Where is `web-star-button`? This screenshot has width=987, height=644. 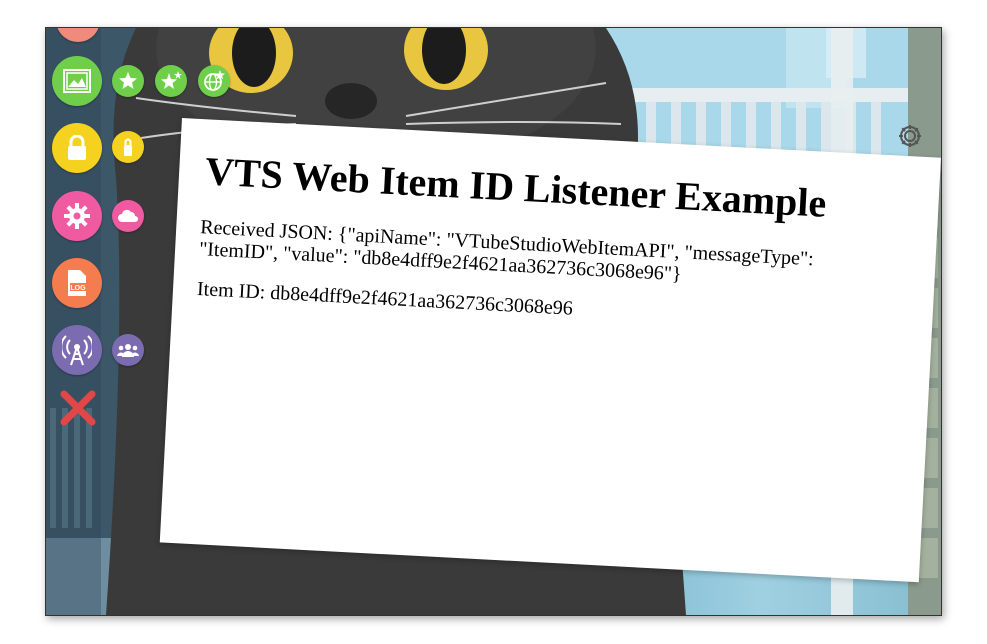 web-star-button is located at coordinates (214, 81).